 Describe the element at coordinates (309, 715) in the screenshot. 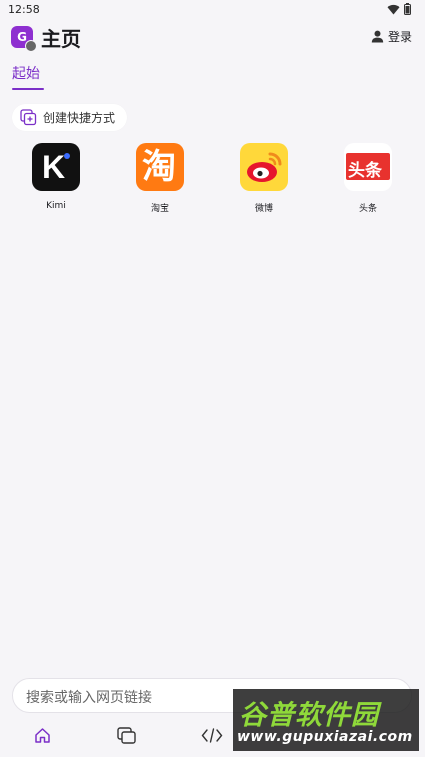

I see `watermark-title: 谷普软件园` at that location.